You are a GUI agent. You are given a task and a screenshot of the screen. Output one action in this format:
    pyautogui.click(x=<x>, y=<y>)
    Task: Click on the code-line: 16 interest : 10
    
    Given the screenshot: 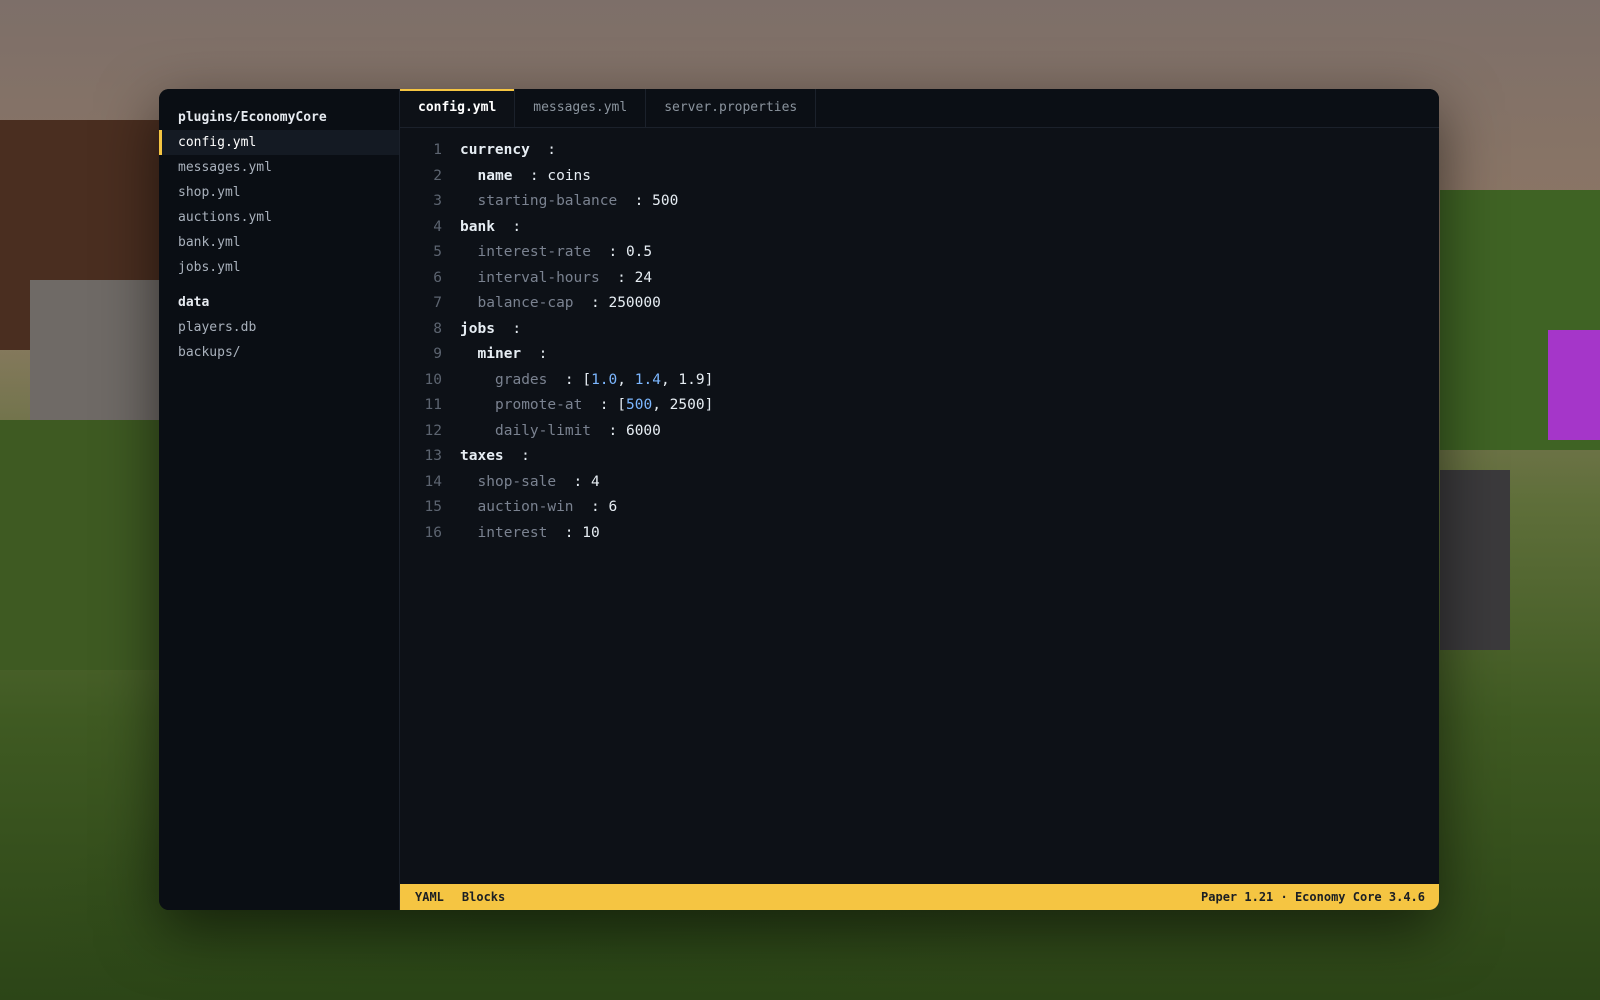 What is the action you would take?
    pyautogui.click(x=919, y=534)
    